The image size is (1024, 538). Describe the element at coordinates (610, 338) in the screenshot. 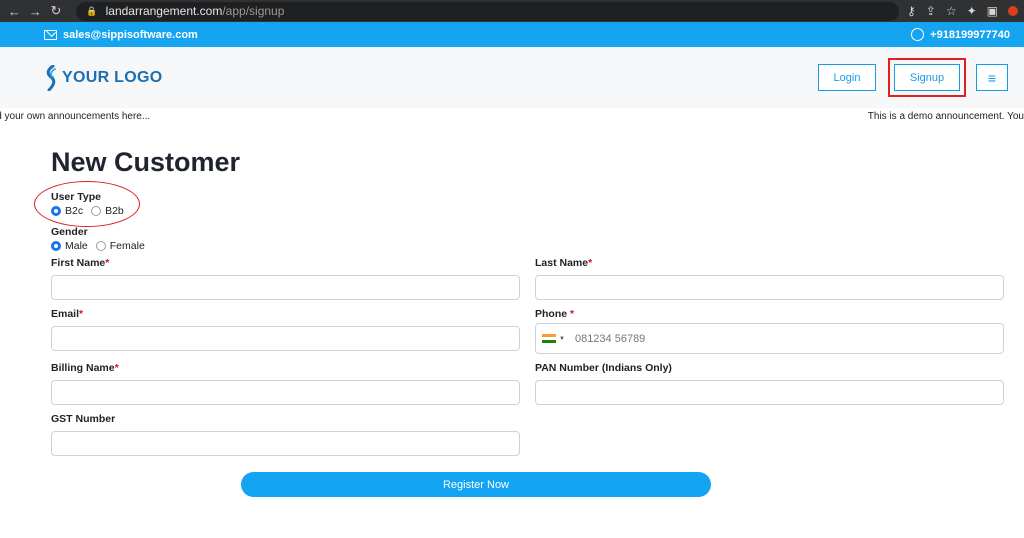

I see `phone-placeholder: 081234 56789` at that location.